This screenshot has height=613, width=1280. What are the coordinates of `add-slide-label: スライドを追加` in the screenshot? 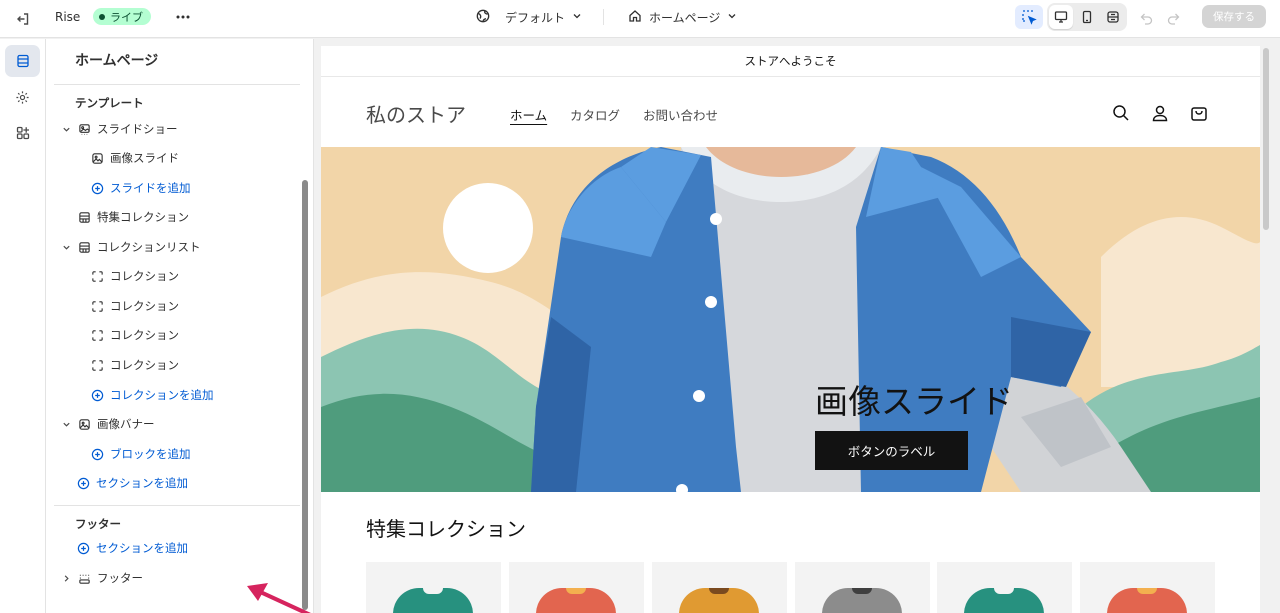 It's located at (150, 188).